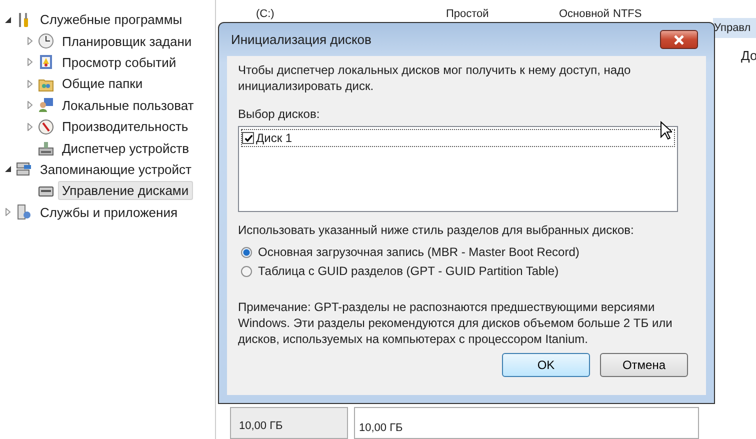 This screenshot has height=439, width=756. Describe the element at coordinates (546, 365) in the screenshot. I see `dialog-button: OK` at that location.